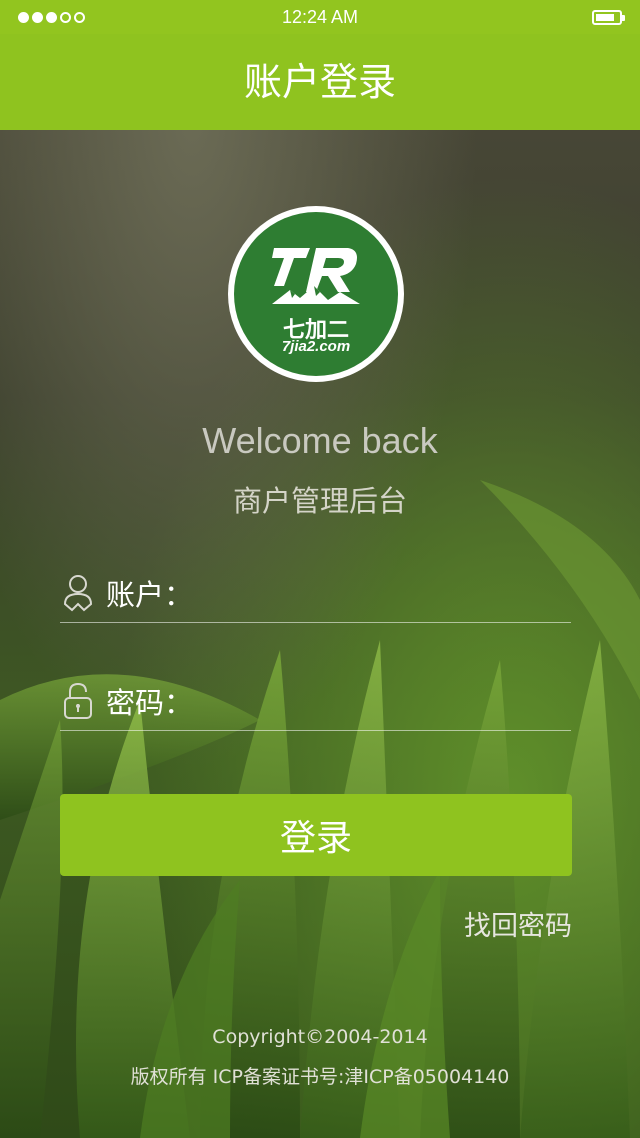  Describe the element at coordinates (382, 701) in the screenshot. I see `password-input` at that location.